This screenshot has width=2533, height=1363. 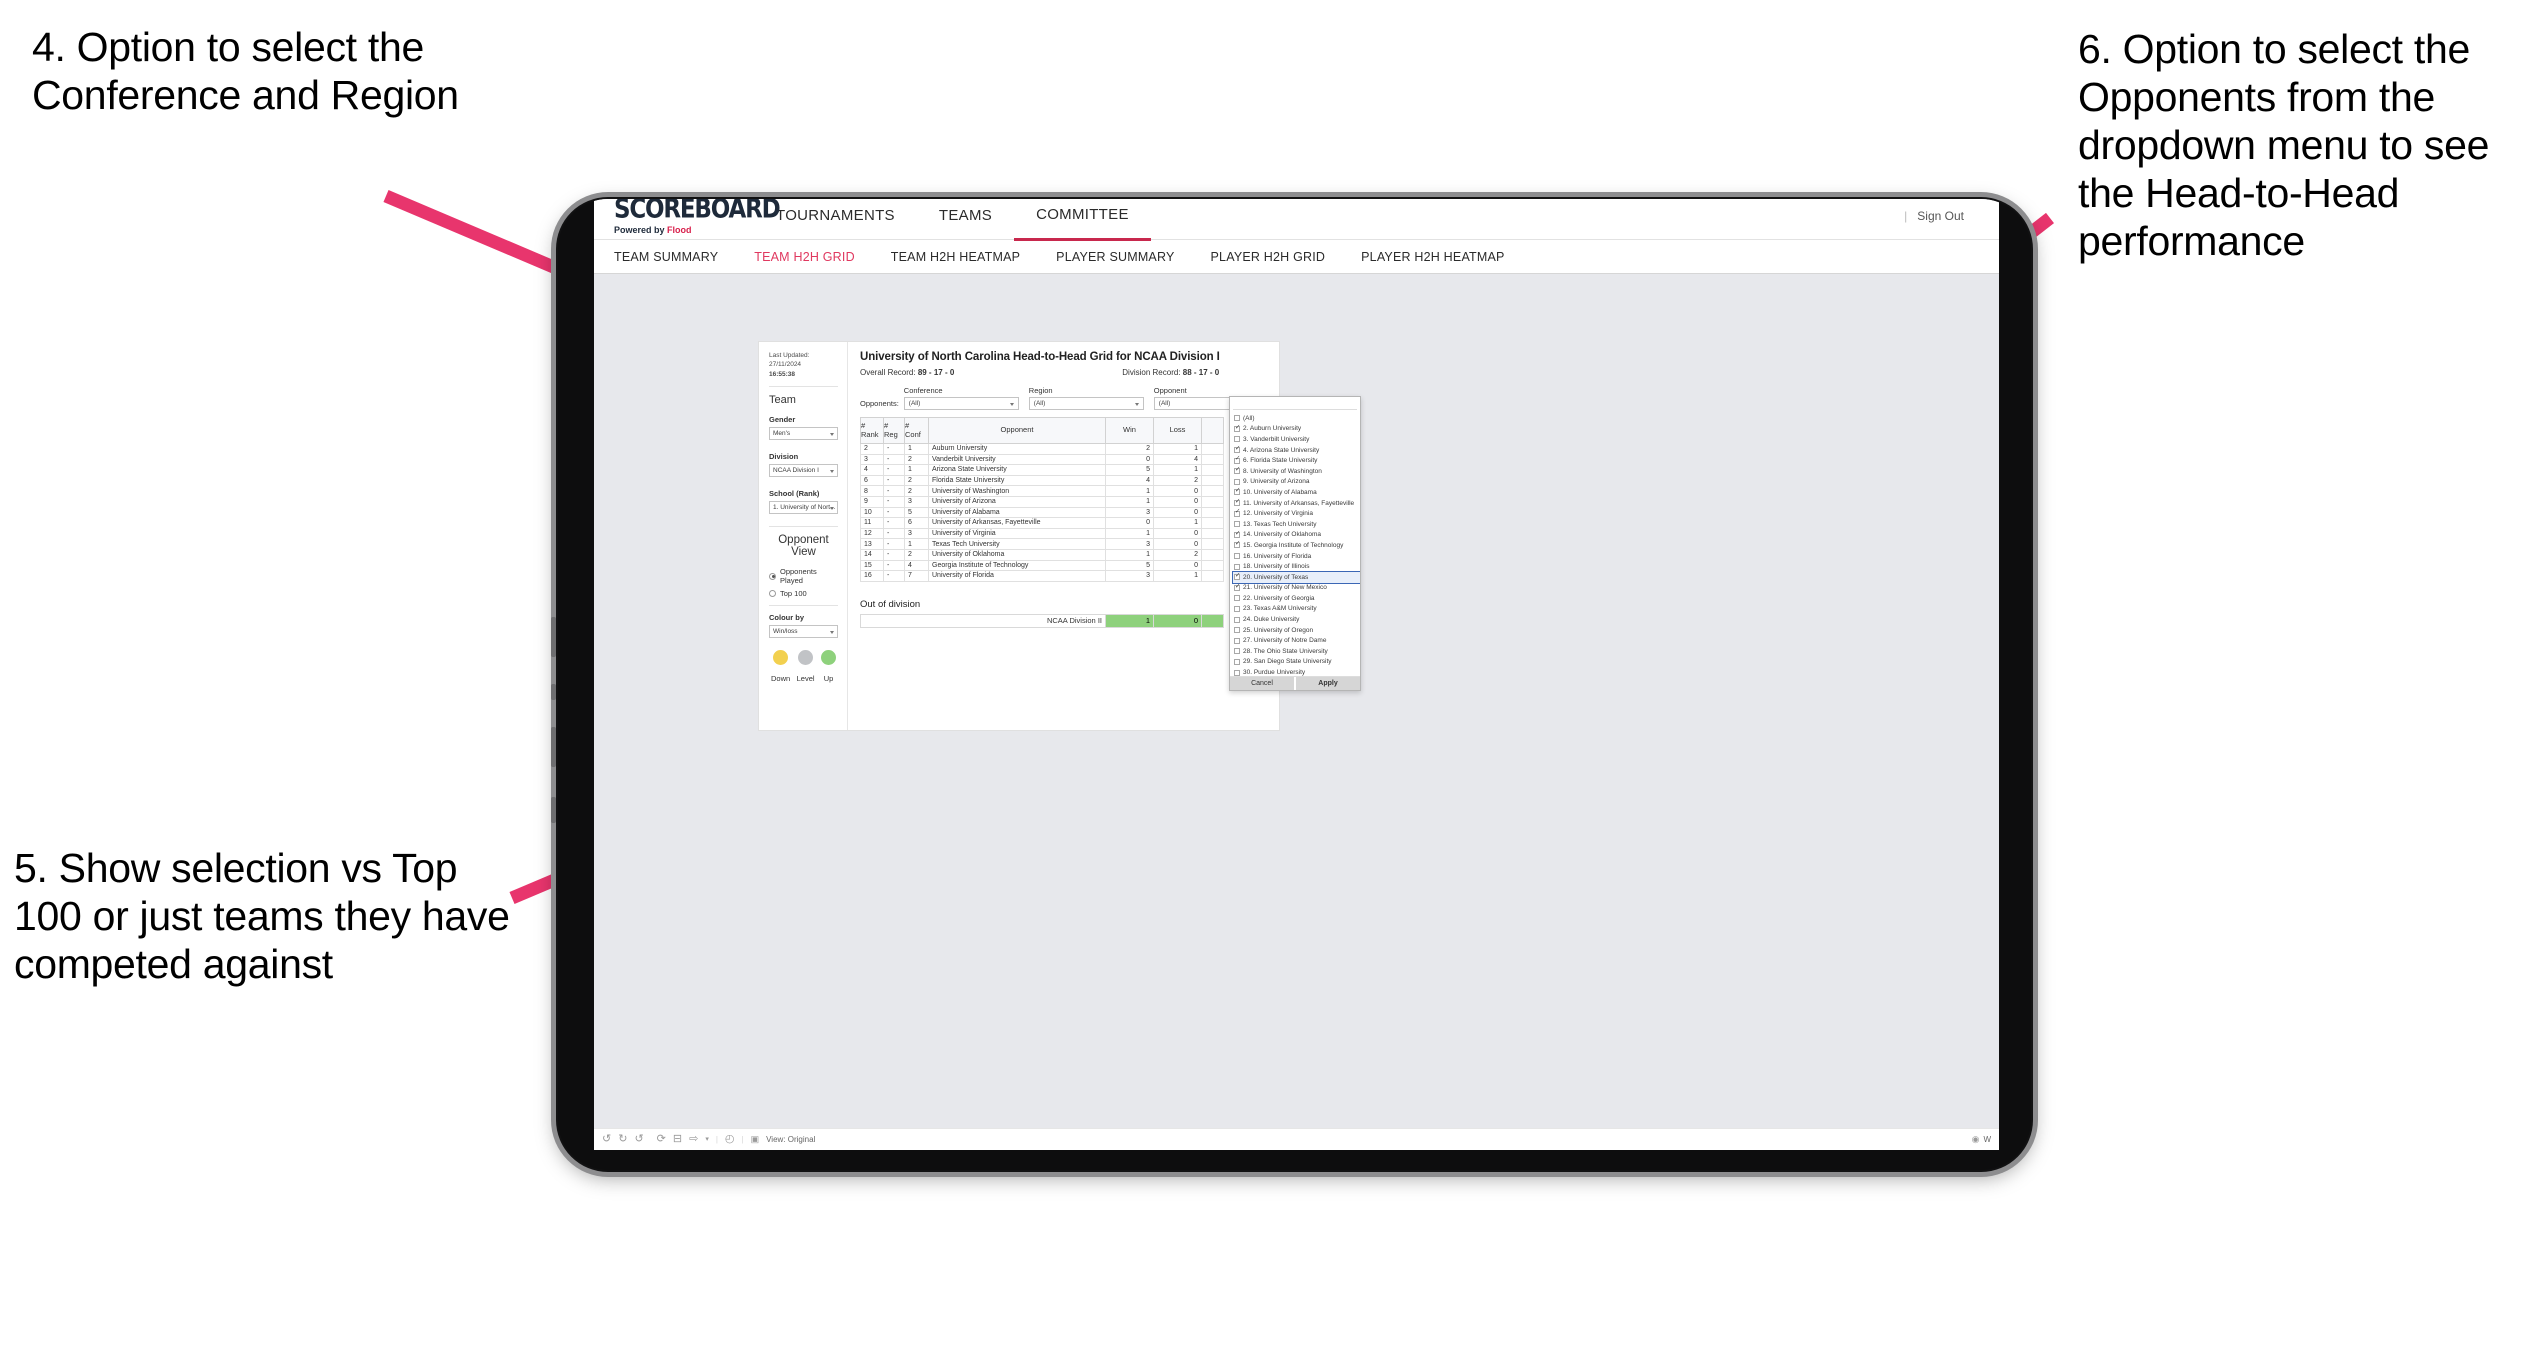 I want to click on opponent-dropdown-item: 29. San Diego State University, so click(x=1296, y=662).